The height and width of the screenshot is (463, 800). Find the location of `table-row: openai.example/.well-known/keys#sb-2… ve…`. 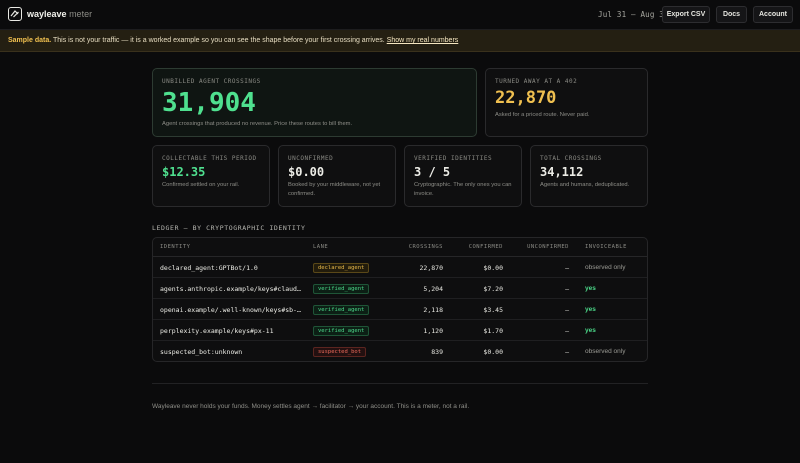

table-row: openai.example/.well-known/keys#sb-2… ve… is located at coordinates (400, 309).